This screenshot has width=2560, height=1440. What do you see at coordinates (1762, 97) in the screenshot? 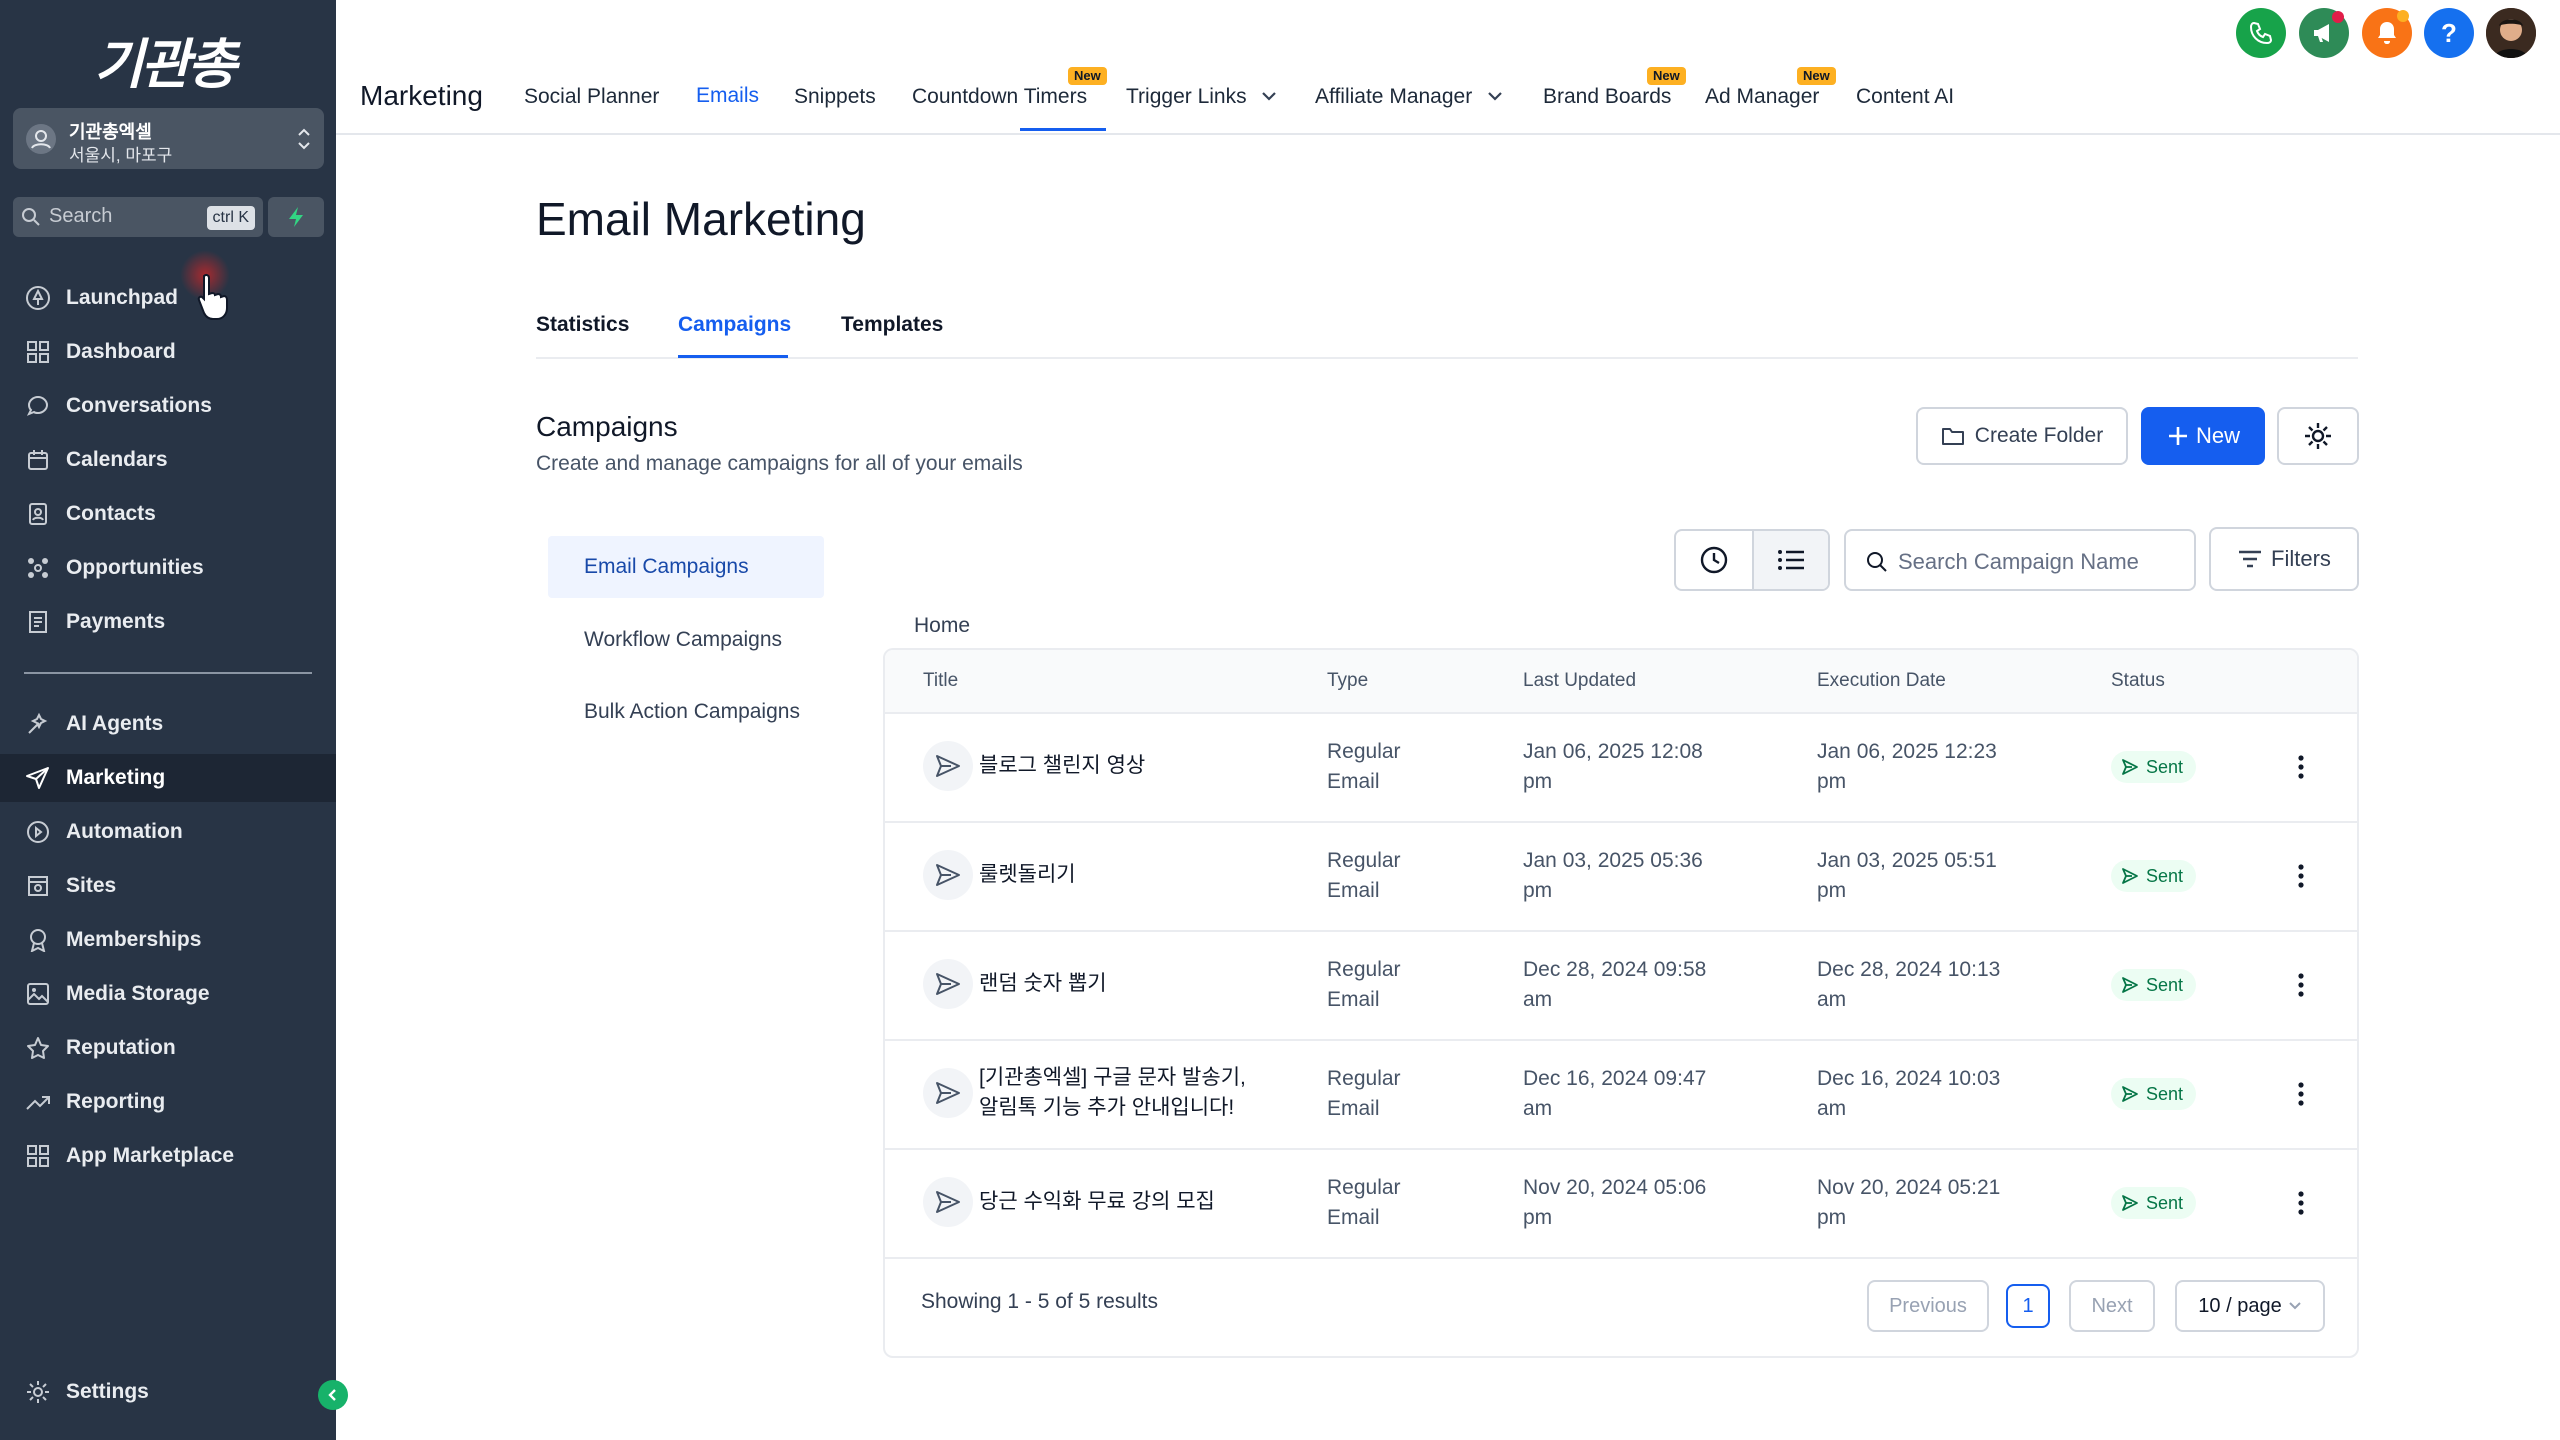
I see `tab-ad-manager: Ad Manager` at bounding box center [1762, 97].